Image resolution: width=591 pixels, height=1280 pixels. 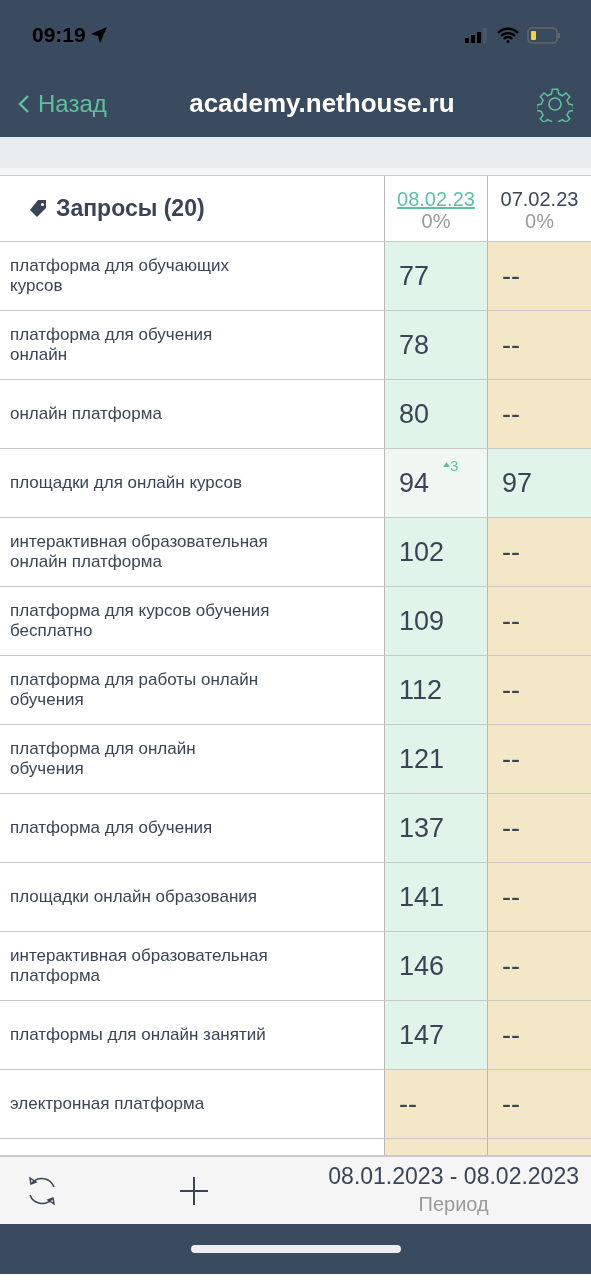 I want to click on query-text: площадки для онлайн курсов, so click(x=126, y=483).